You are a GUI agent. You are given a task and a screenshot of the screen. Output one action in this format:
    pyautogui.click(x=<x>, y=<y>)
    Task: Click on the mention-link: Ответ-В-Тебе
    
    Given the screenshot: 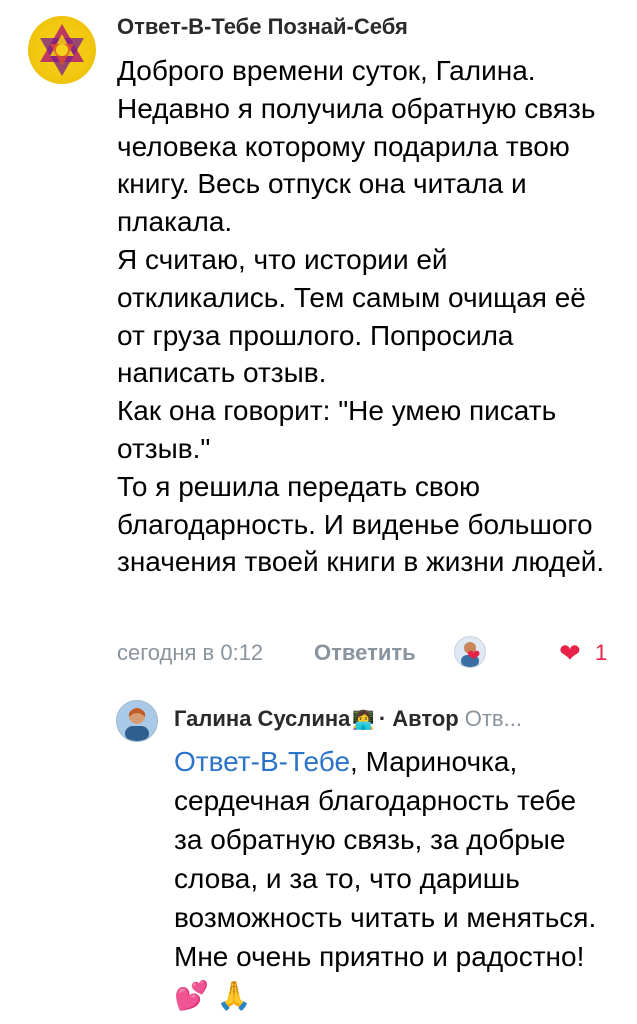 What is the action you would take?
    pyautogui.click(x=262, y=761)
    